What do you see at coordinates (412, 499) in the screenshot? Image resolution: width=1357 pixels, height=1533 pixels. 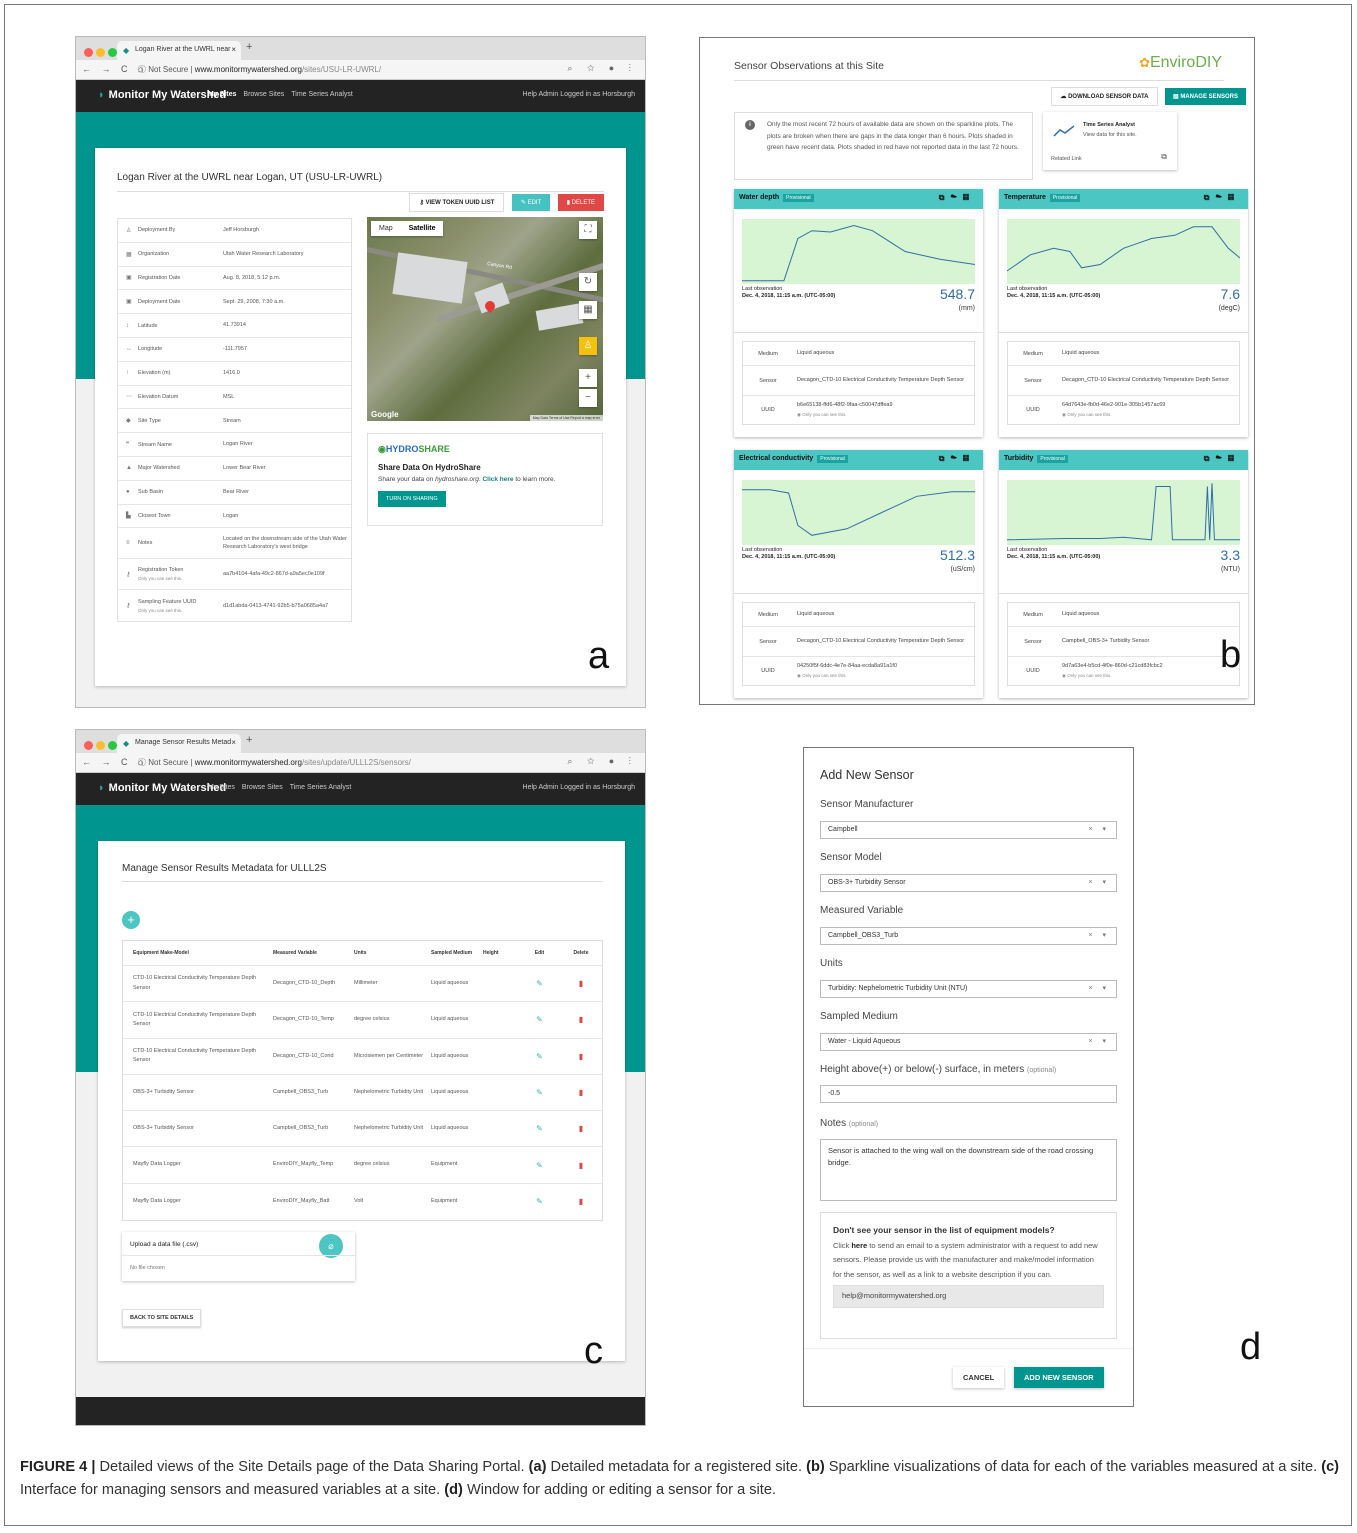 I see `turn-on-sharing-button: TURN ON SHARING` at bounding box center [412, 499].